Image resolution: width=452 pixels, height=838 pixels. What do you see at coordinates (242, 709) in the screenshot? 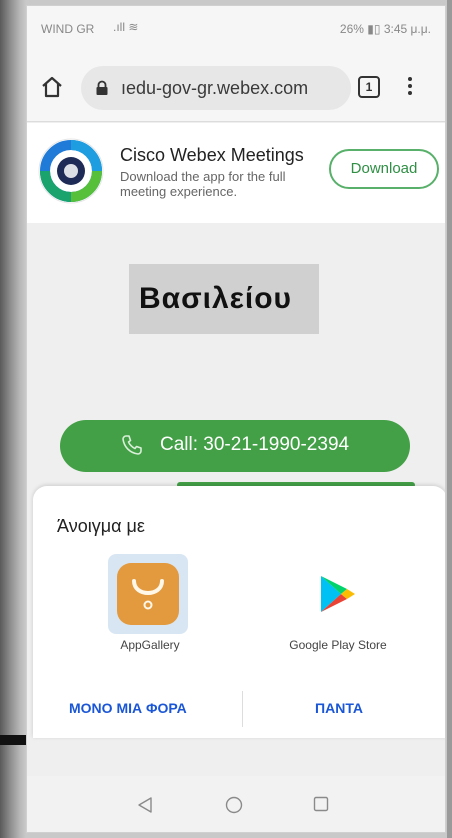
I see `button-divider` at bounding box center [242, 709].